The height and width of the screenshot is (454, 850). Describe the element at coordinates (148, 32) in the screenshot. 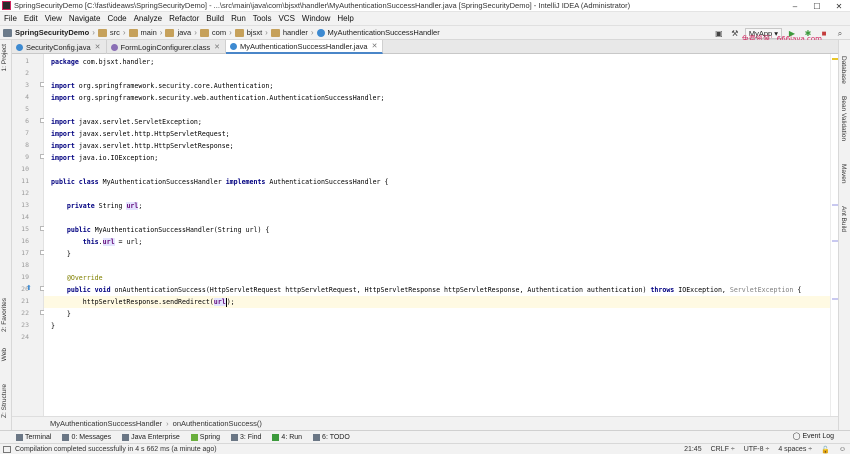

I see `nav-crumb-label: main` at that location.